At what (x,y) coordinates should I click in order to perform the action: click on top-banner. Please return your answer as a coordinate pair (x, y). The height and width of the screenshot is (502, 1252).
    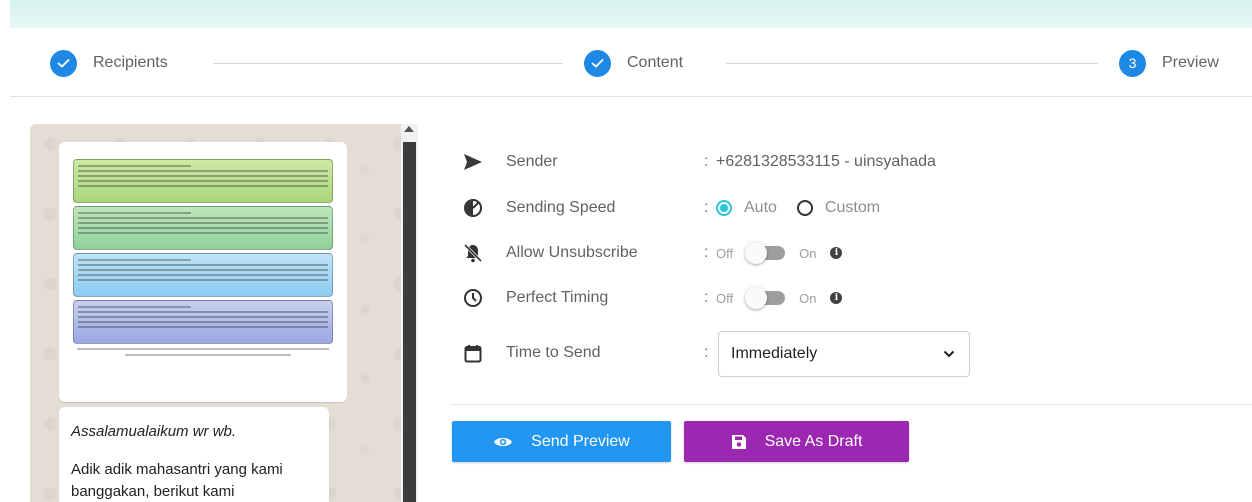
    Looking at the image, I should click on (631, 14).